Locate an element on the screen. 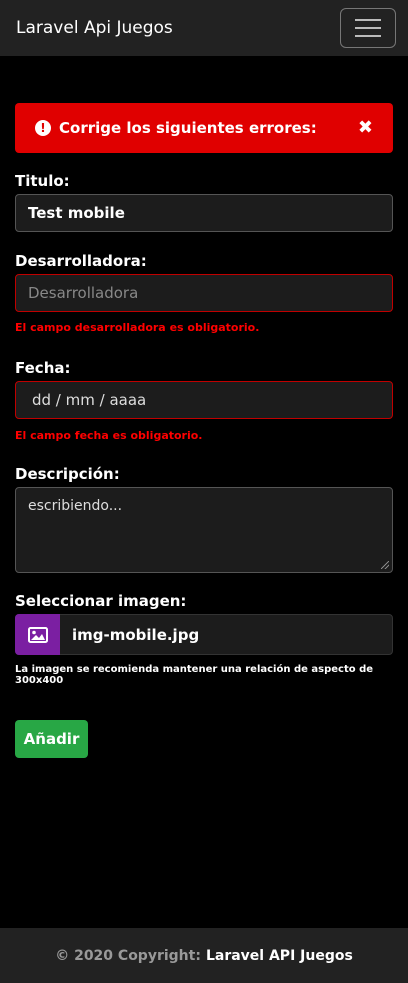 The width and height of the screenshot is (408, 983). hamburger-icon is located at coordinates (368, 20).